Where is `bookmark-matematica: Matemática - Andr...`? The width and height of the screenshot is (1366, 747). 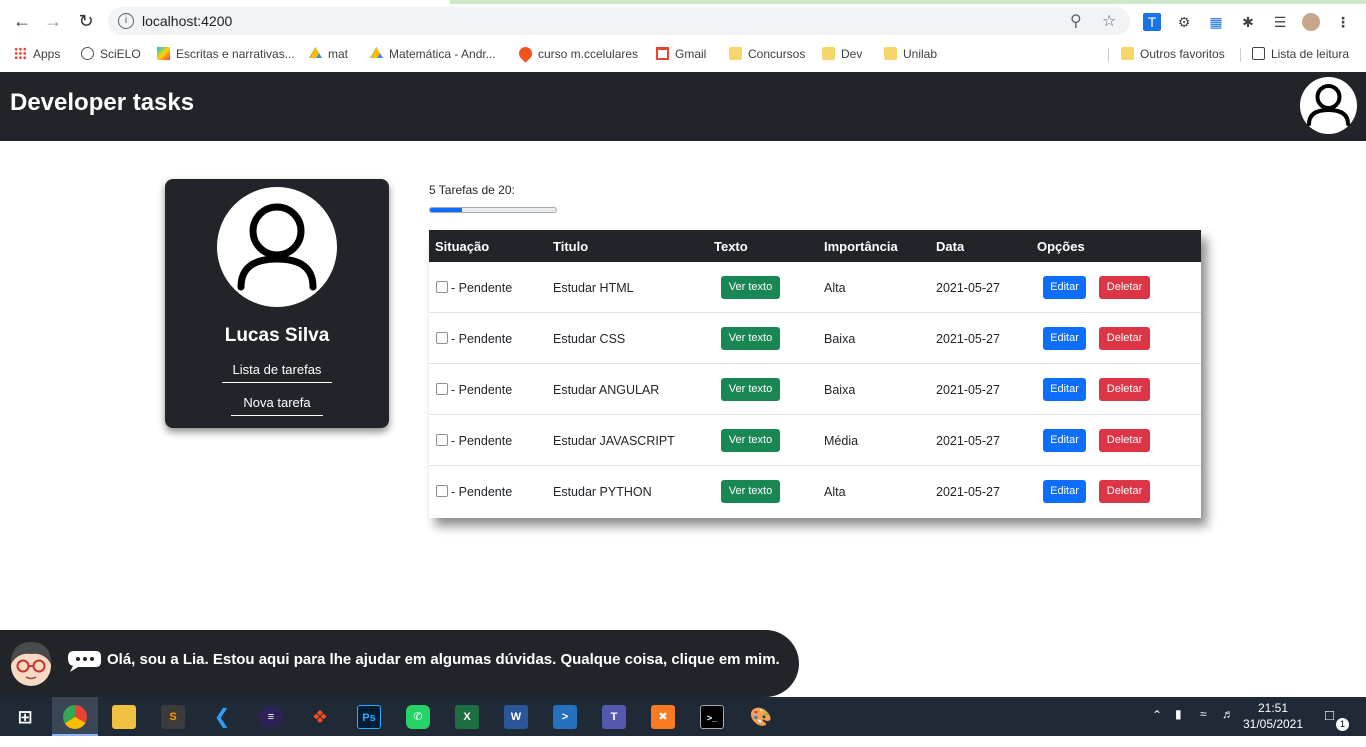 bookmark-matematica: Matemática - Andr... is located at coordinates (433, 54).